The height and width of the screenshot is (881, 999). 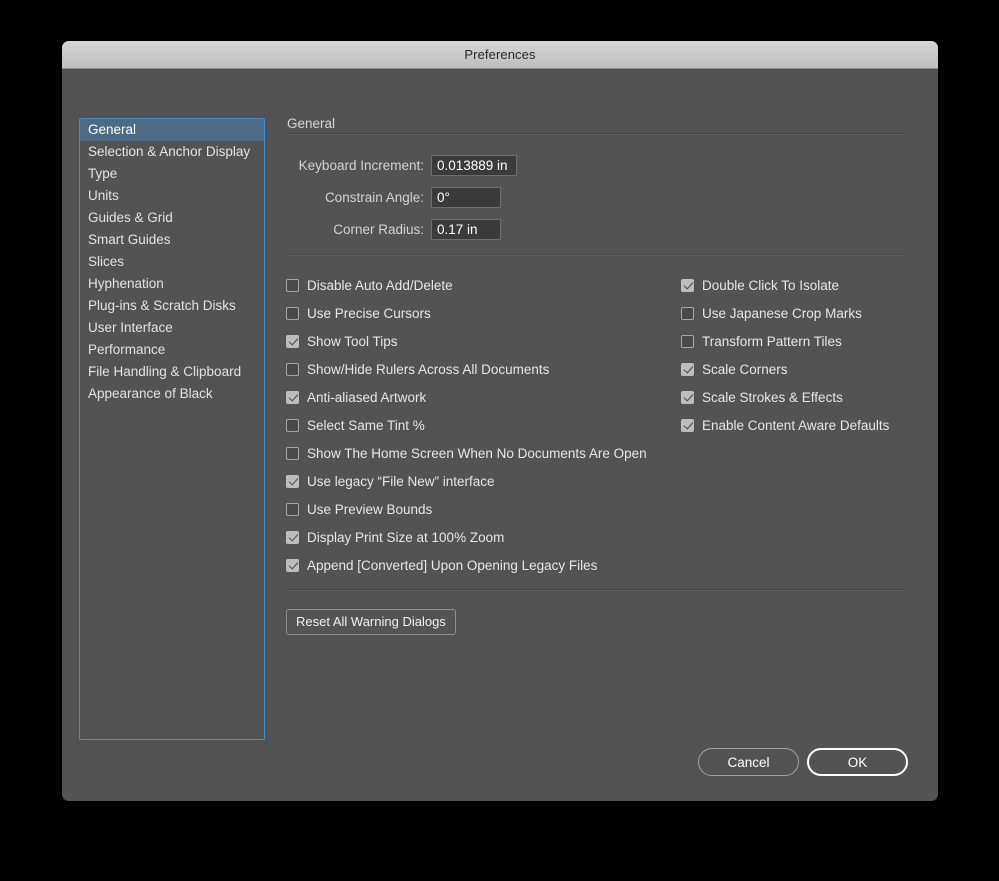 I want to click on pane-title: General, so click(x=311, y=123).